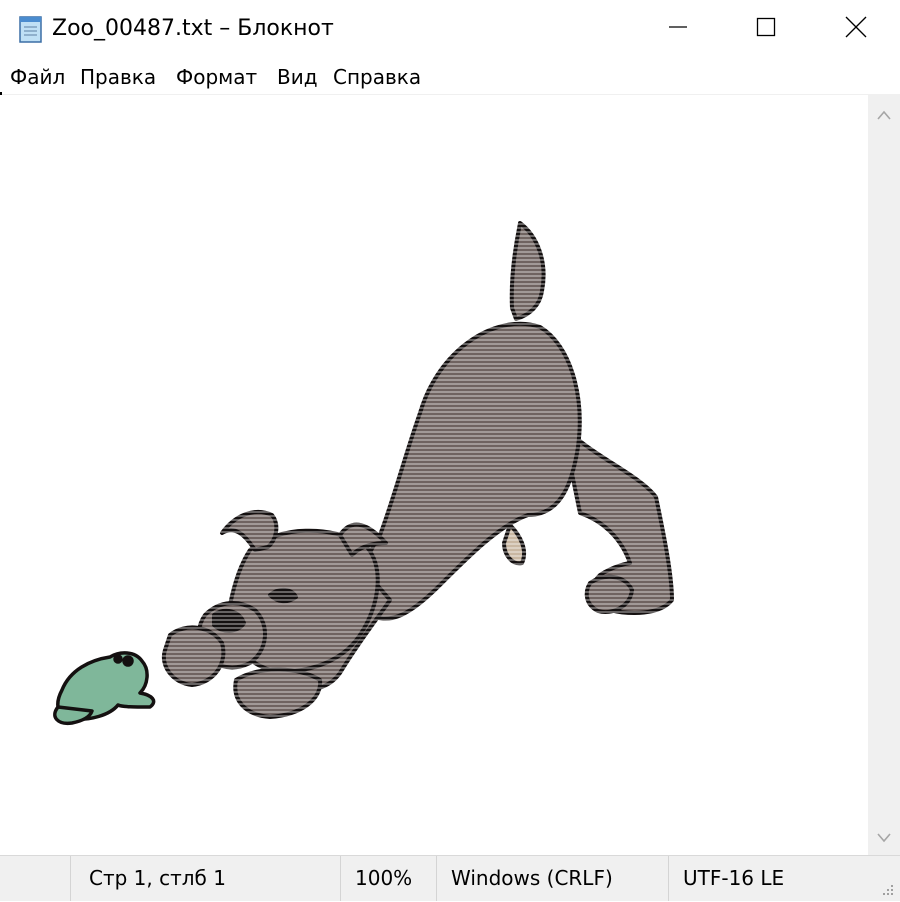 The height and width of the screenshot is (902, 900). I want to click on minimize-icon, so click(678, 29).